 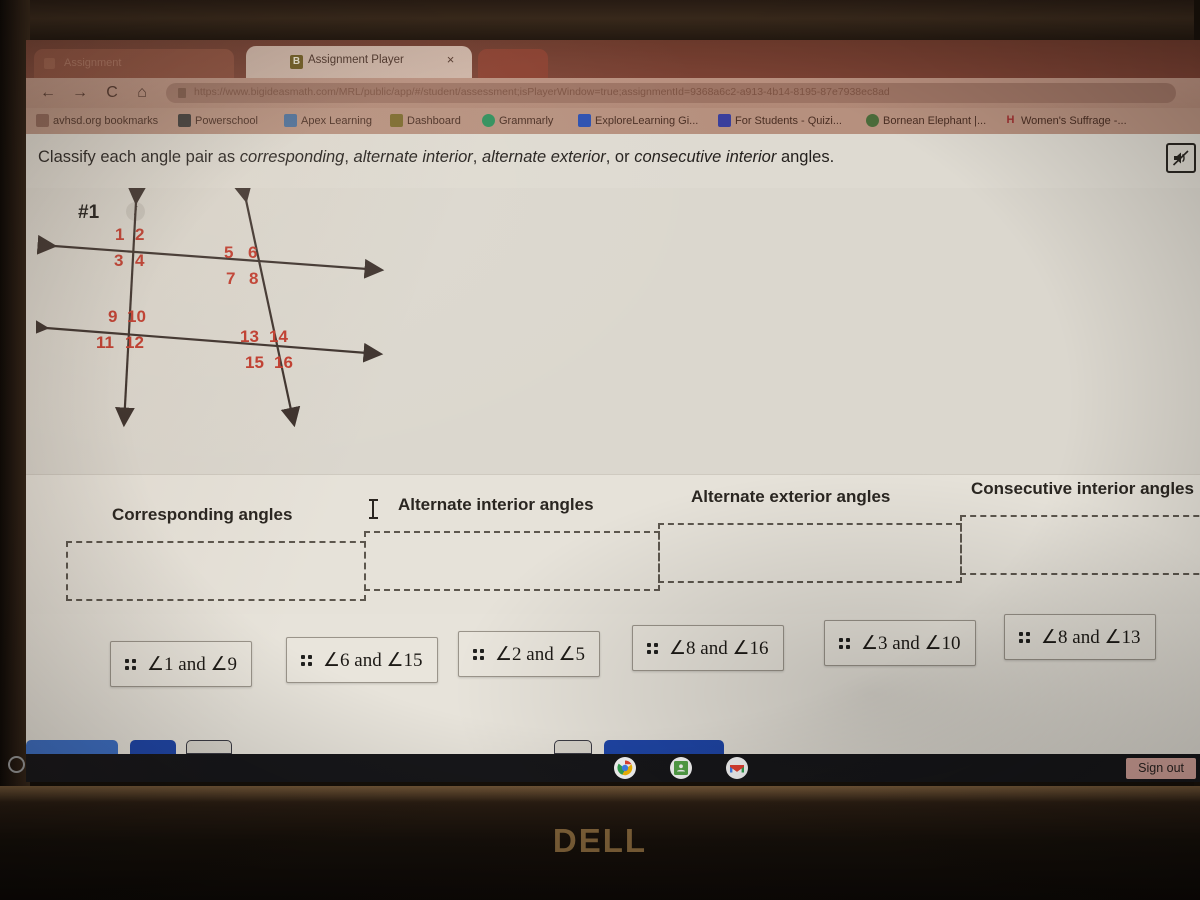 I want to click on close-icon: ×, so click(x=450, y=60).